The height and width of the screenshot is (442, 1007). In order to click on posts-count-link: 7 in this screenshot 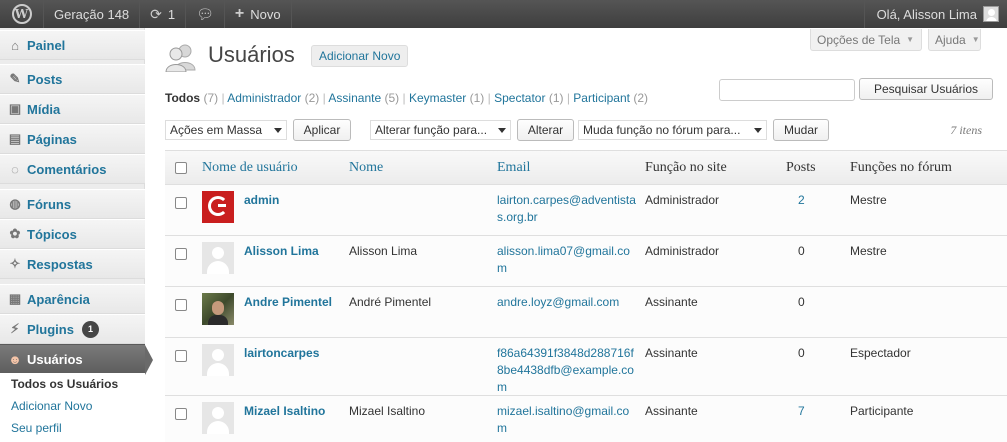, I will do `click(801, 411)`.